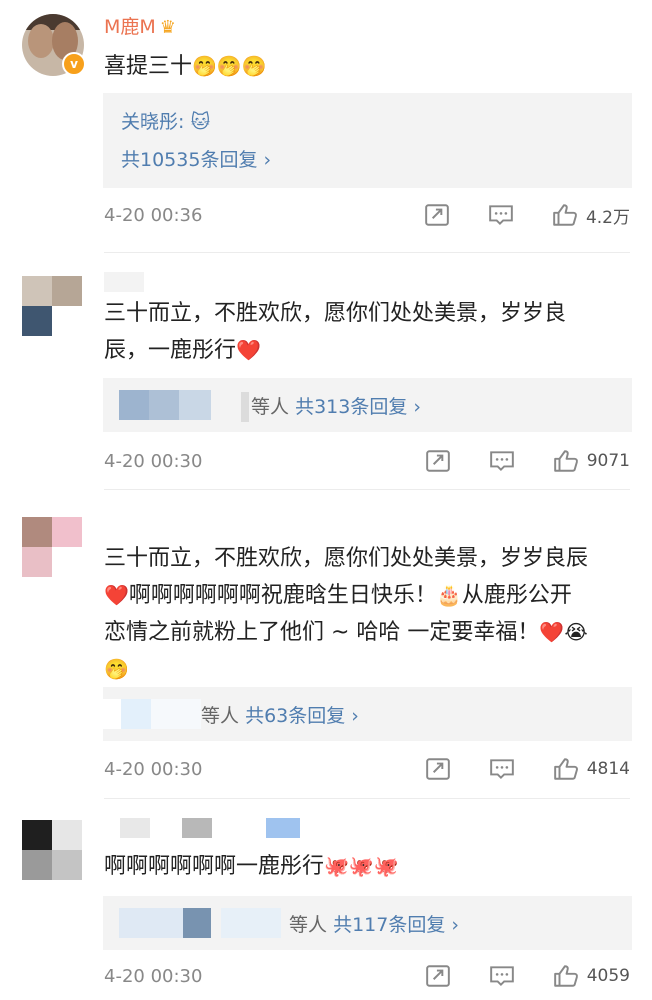 The image size is (652, 1000). Describe the element at coordinates (449, 595) in the screenshot. I see `cake-emoji-icon: 🎂` at that location.